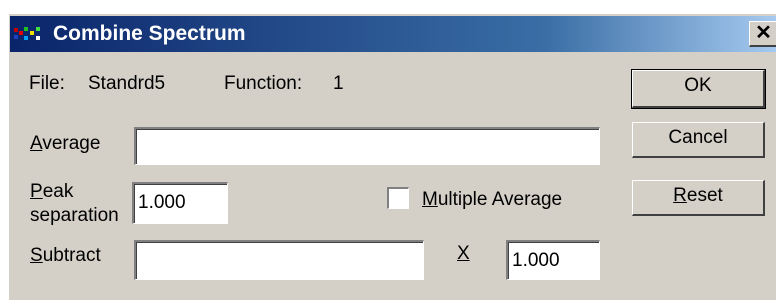 The width and height of the screenshot is (776, 300). What do you see at coordinates (263, 83) in the screenshot?
I see `function-label: Function:` at bounding box center [263, 83].